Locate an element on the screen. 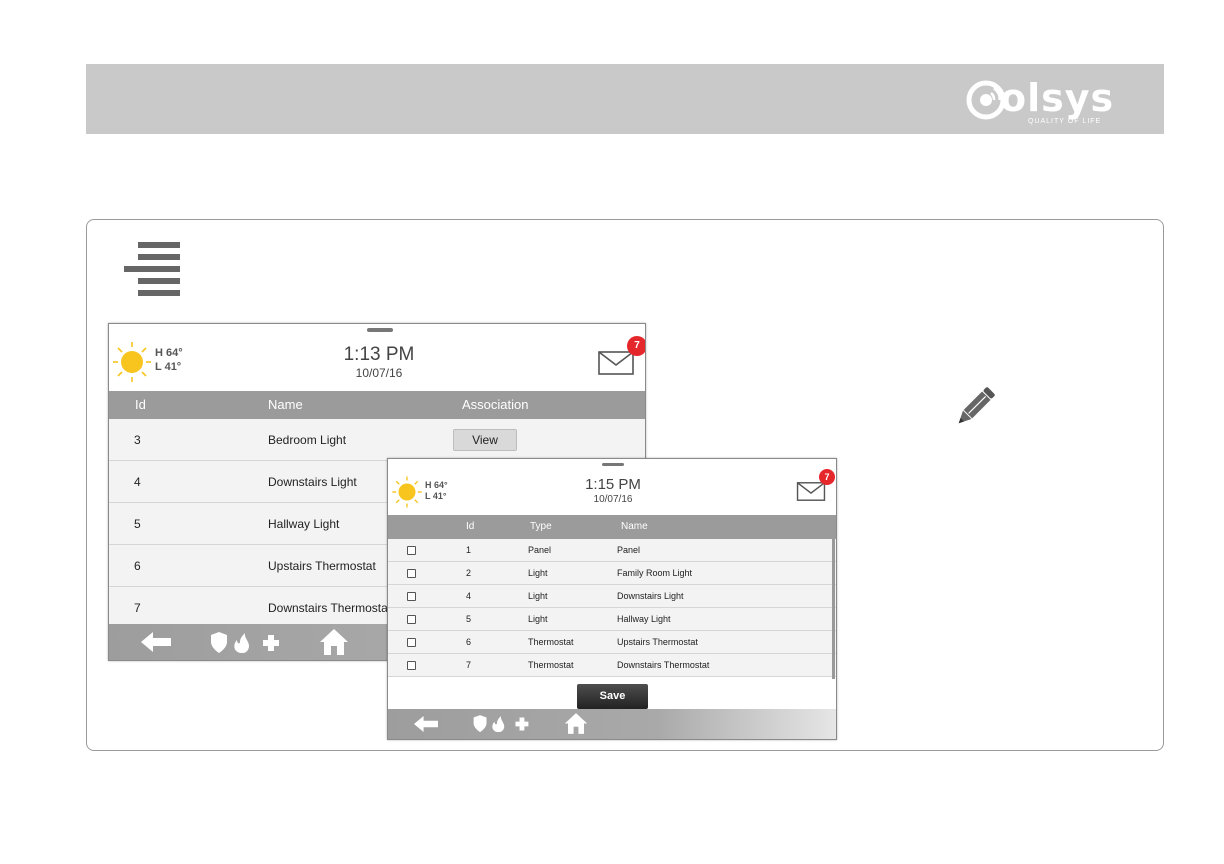 This screenshot has width=1224, height=864. table-row: 5 Light Hallway Light is located at coordinates (612, 619).